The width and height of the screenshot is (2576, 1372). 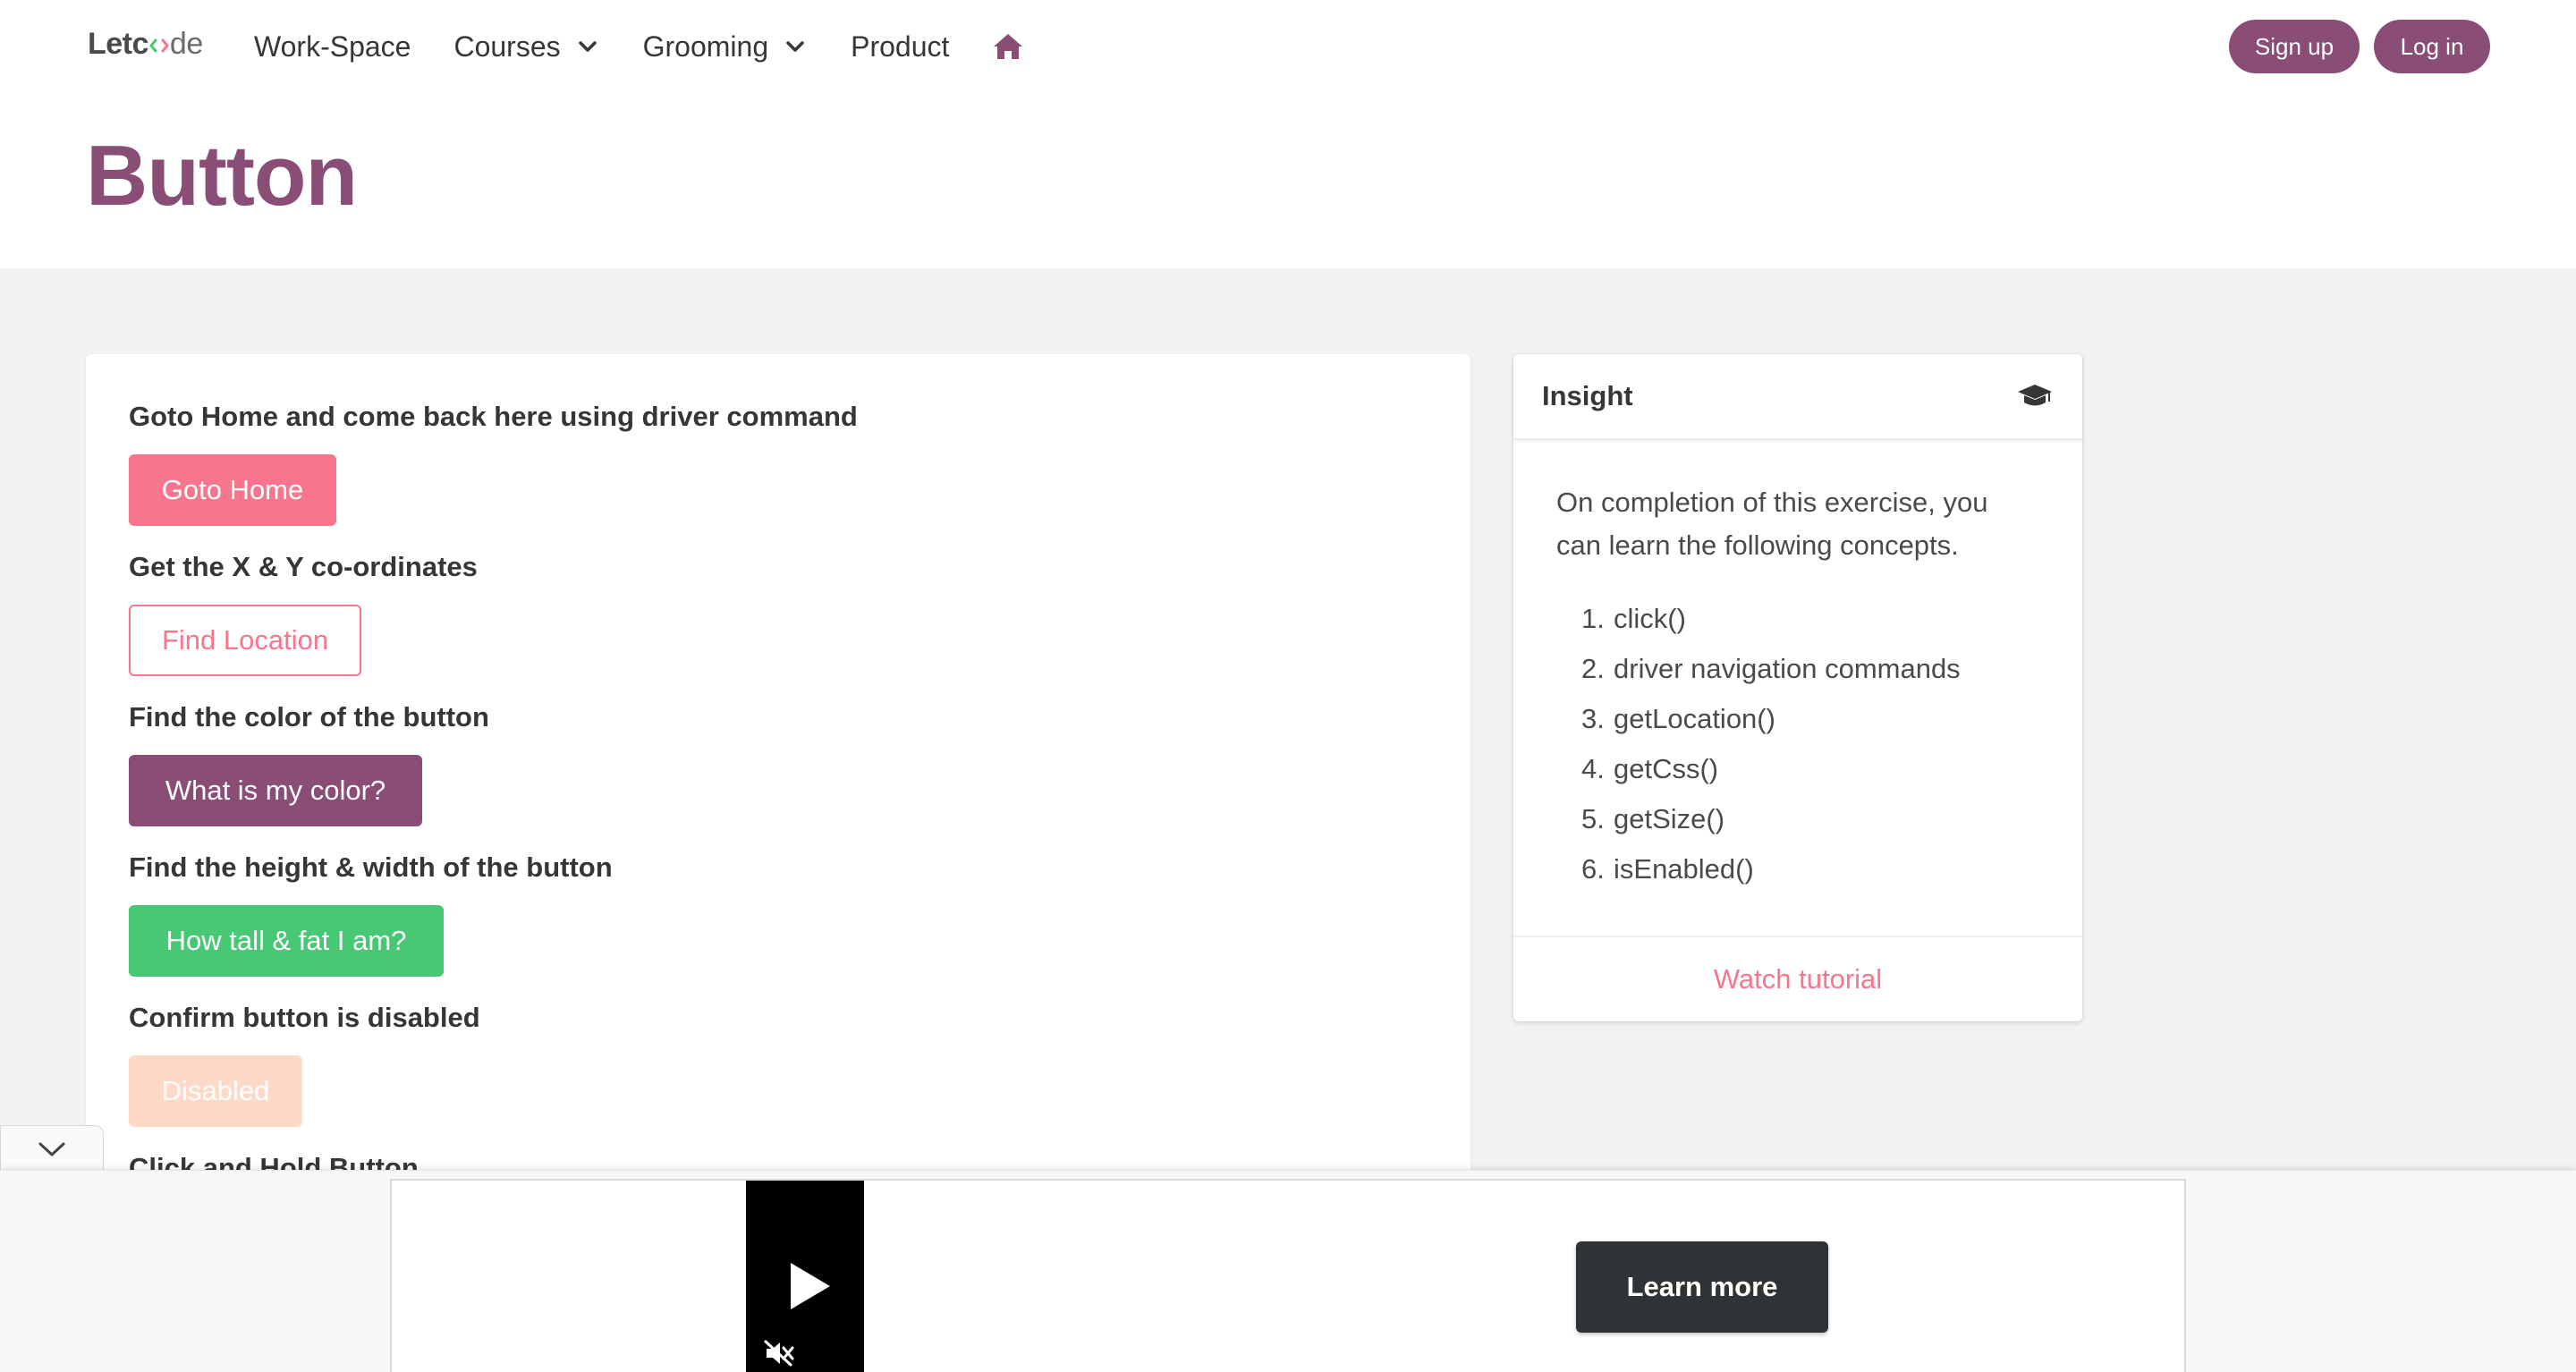 I want to click on muted-speaker-icon, so click(x=780, y=1353).